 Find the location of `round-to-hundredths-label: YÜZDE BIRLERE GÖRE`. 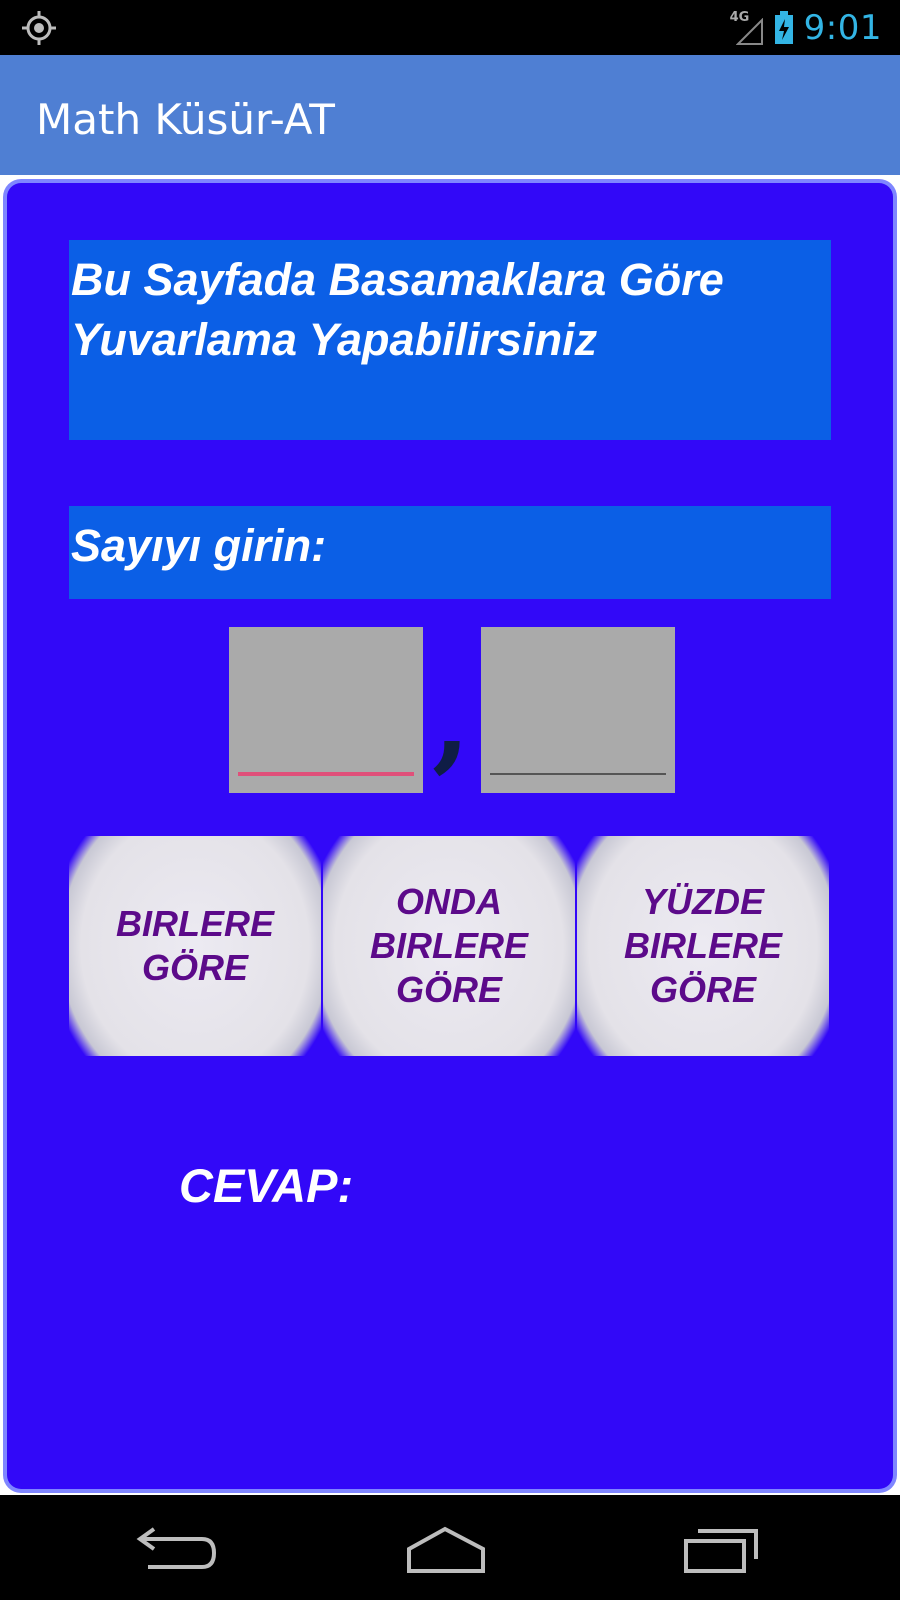

round-to-hundredths-label: YÜZDE BIRLERE GÖRE is located at coordinates (702, 945).